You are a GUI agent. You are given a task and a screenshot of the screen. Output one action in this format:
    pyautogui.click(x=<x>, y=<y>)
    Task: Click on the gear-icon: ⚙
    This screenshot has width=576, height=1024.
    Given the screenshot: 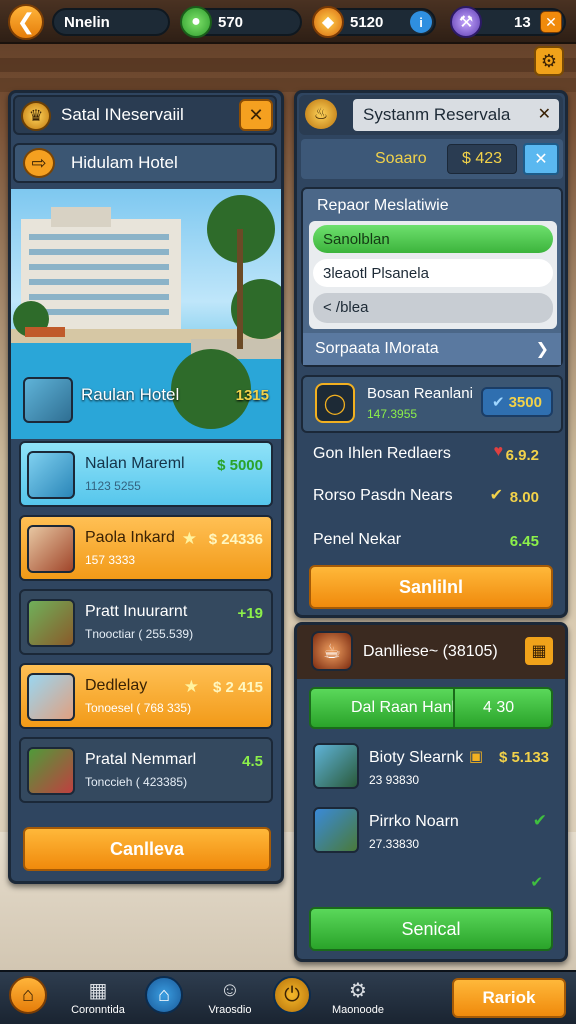 What is the action you would take?
    pyautogui.click(x=549, y=60)
    